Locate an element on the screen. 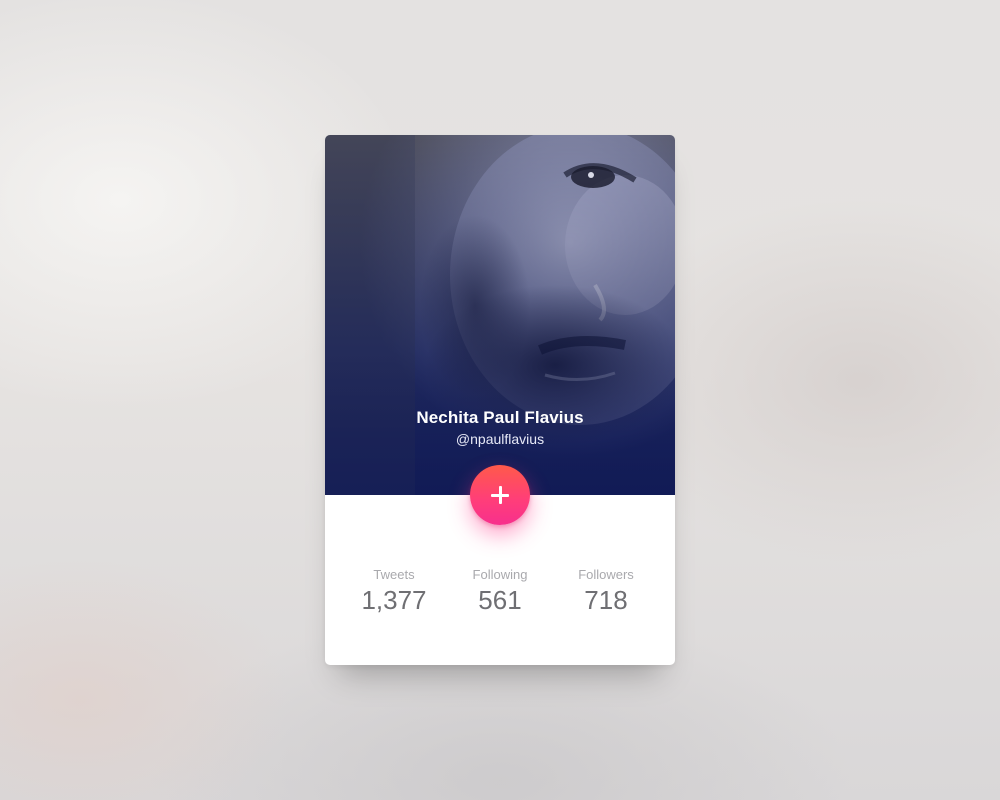 The image size is (1000, 800). stat-value: 718 is located at coordinates (606, 600).